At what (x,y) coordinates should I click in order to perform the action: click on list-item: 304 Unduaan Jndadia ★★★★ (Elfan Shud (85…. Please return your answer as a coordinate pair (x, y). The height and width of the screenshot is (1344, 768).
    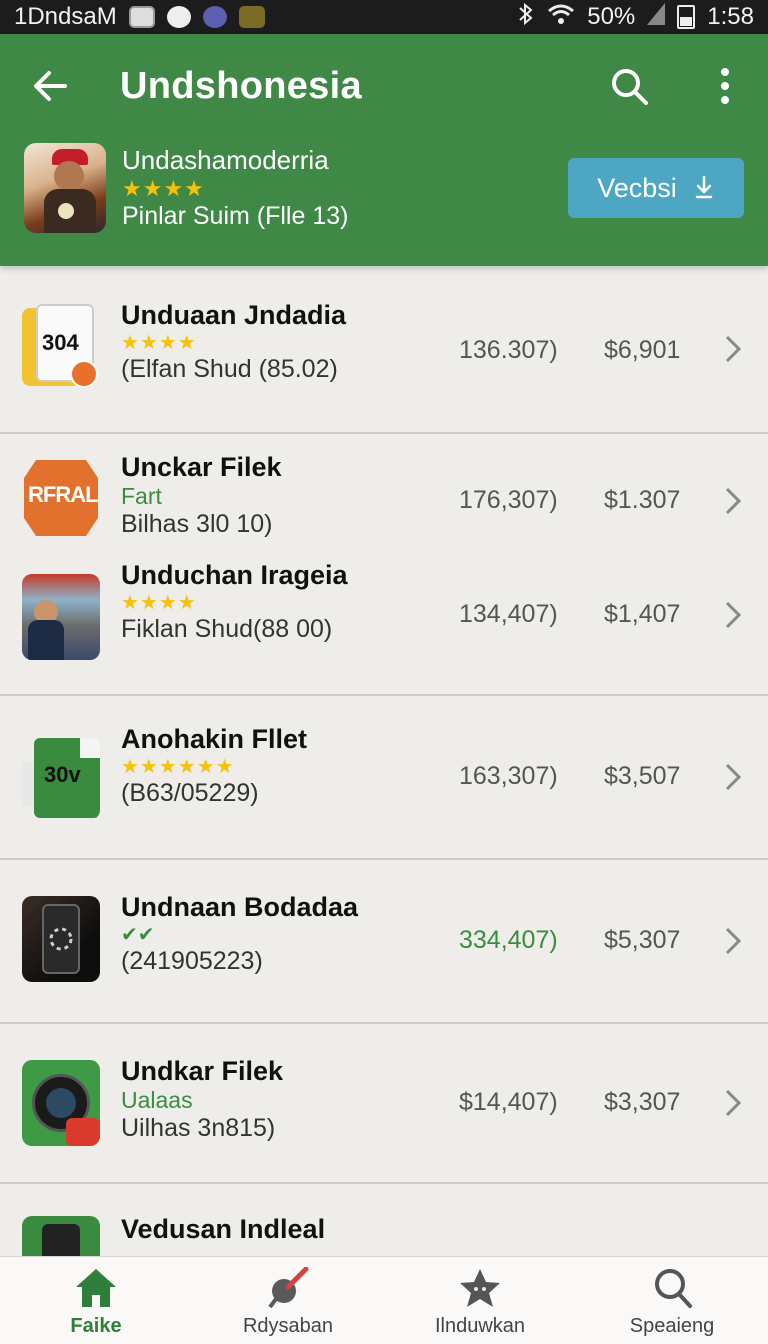
    Looking at the image, I should click on (384, 349).